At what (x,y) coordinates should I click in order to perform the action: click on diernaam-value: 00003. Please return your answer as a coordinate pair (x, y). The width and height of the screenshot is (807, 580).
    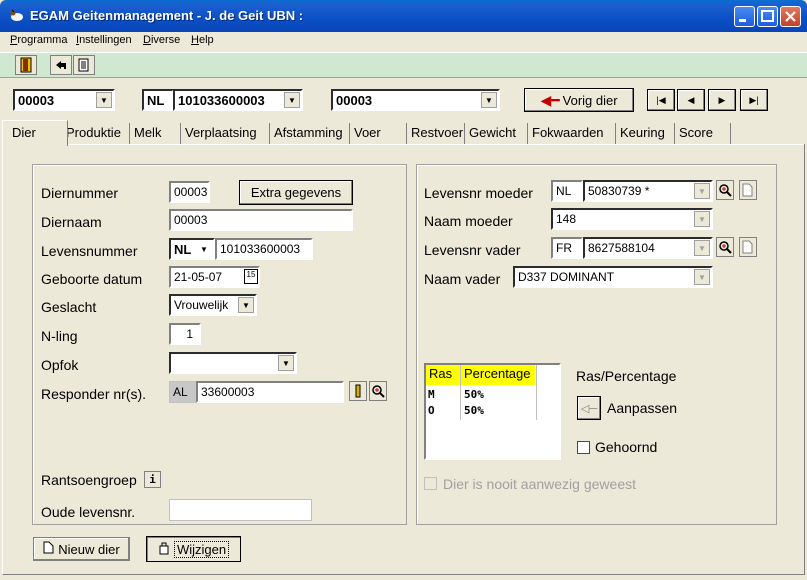
    Looking at the image, I should click on (191, 220).